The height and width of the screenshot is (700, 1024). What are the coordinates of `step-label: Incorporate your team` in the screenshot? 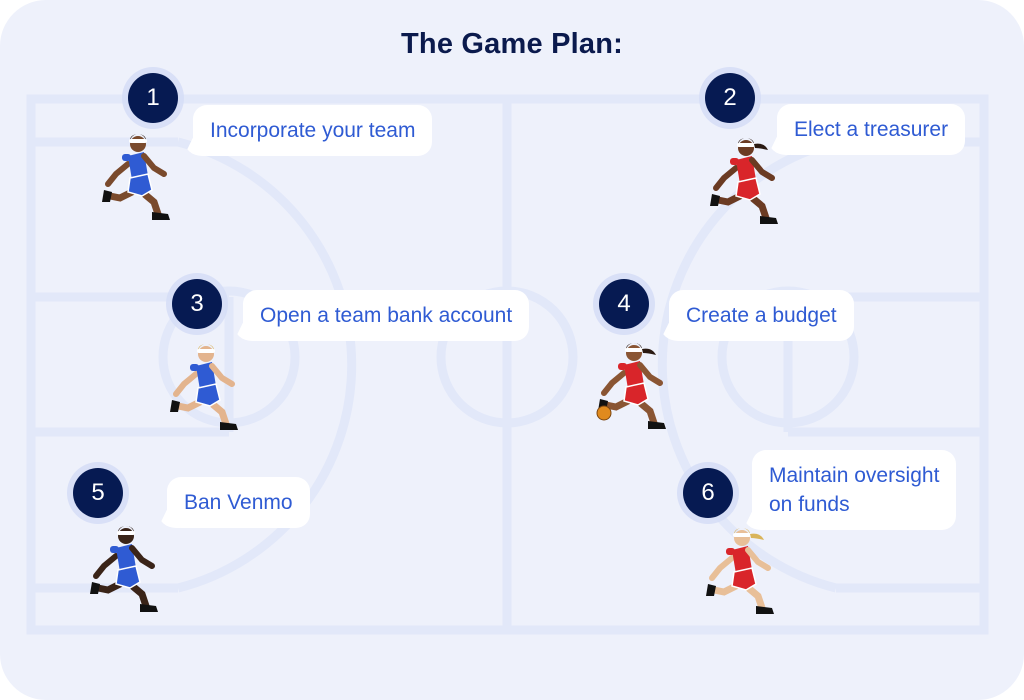 It's located at (313, 130).